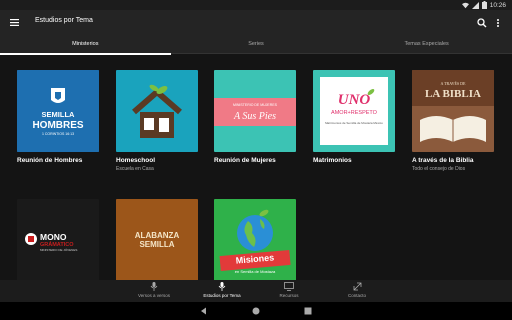 The width and height of the screenshot is (512, 320). I want to click on card-image: MINISTERIO DE MUJERES A Sus Pies, so click(255, 111).